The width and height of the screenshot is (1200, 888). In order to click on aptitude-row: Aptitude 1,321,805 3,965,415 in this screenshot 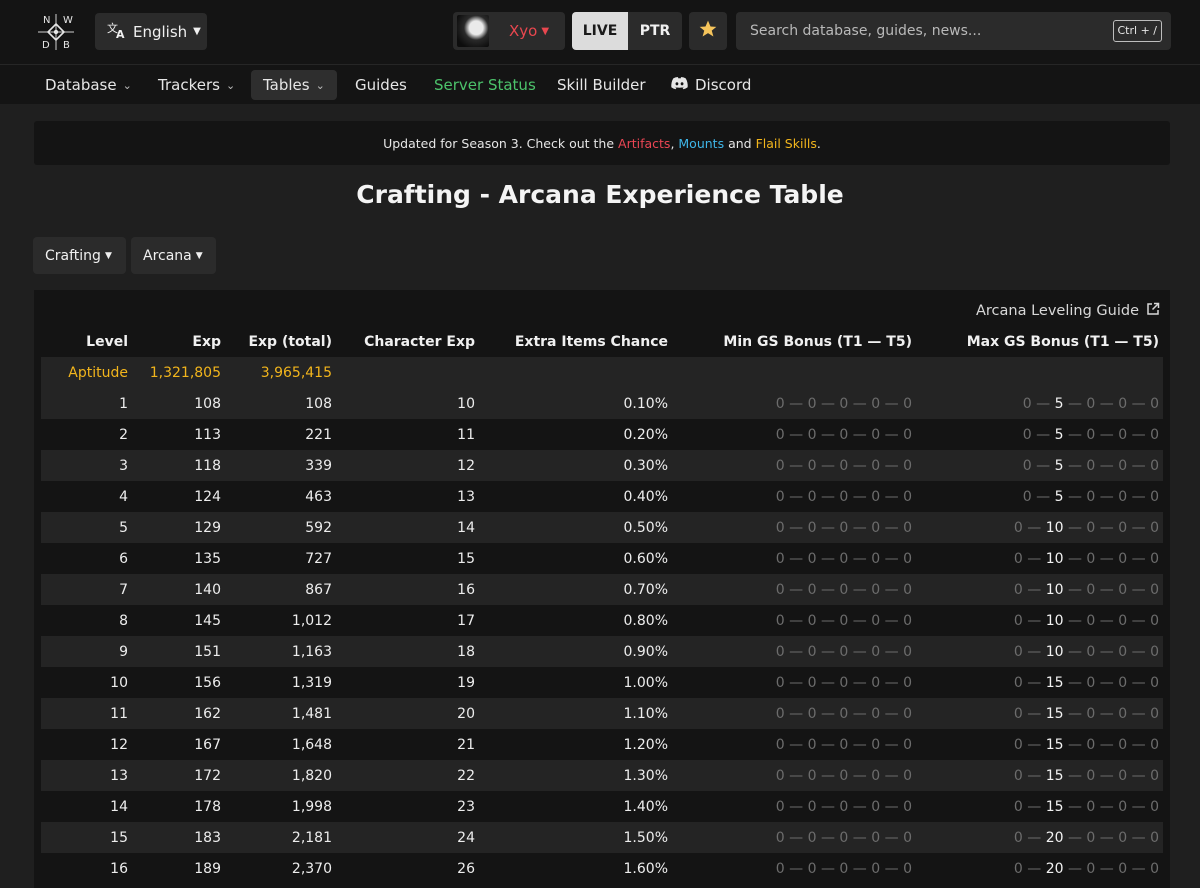, I will do `click(602, 372)`.